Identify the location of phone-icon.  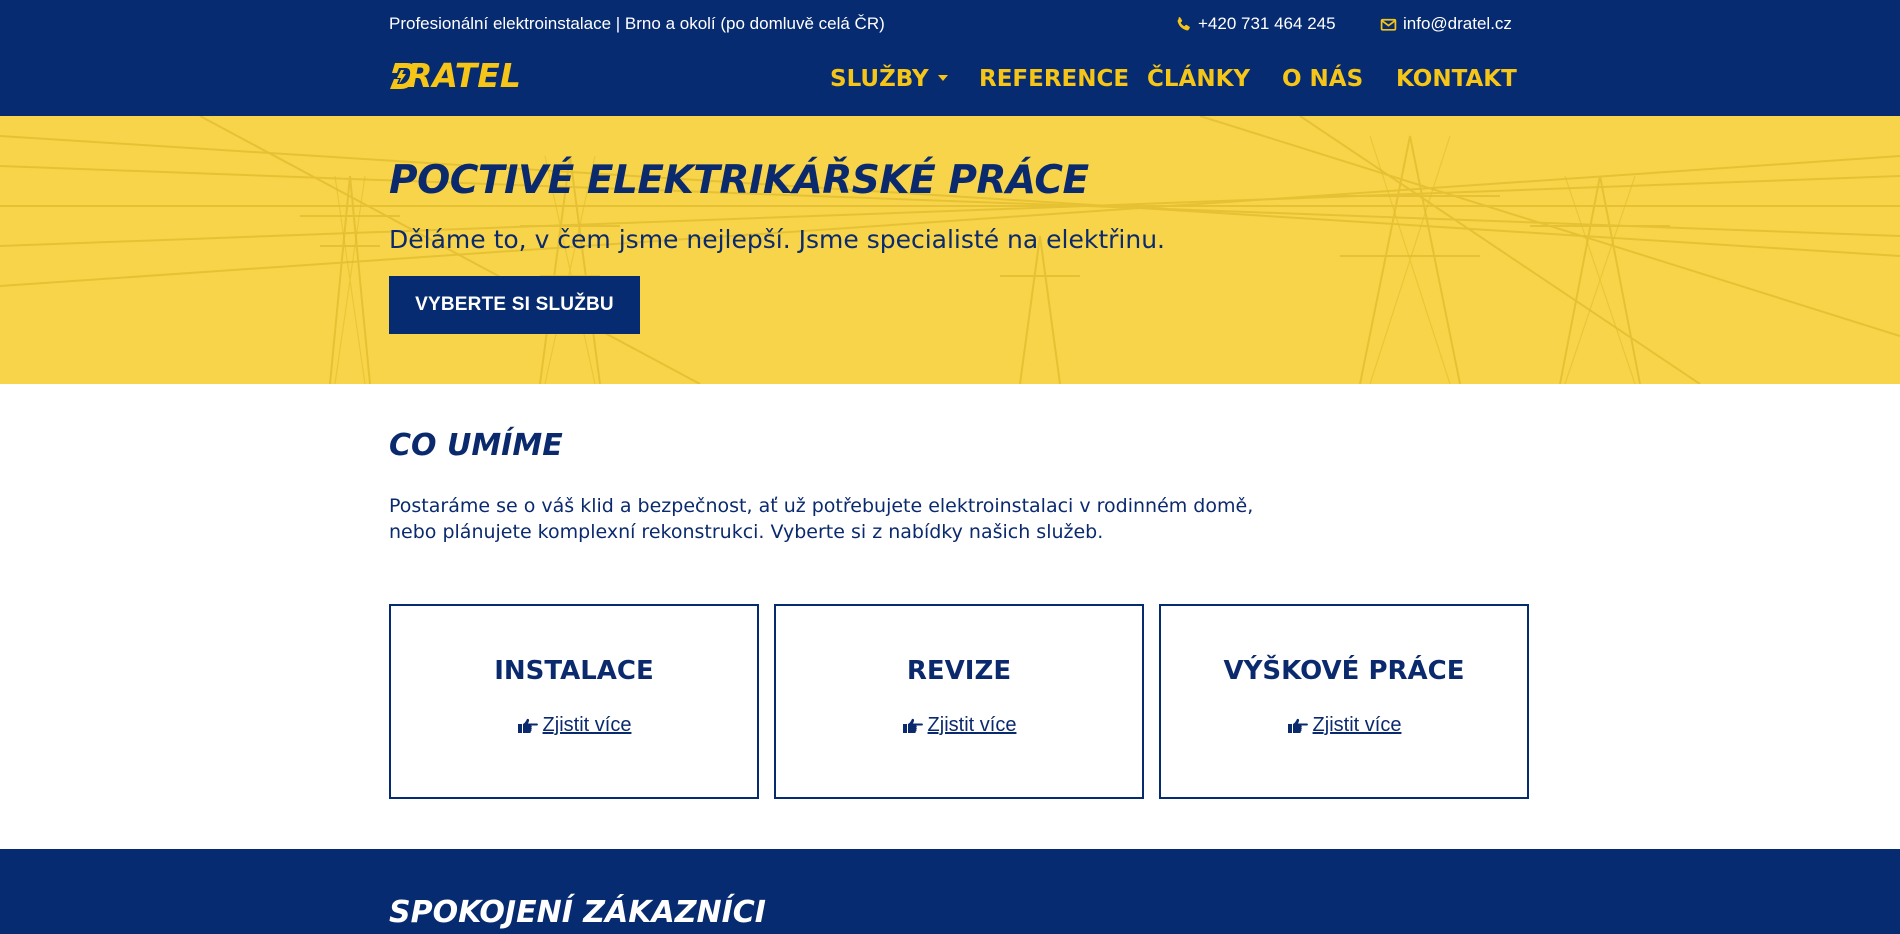
(1183, 23).